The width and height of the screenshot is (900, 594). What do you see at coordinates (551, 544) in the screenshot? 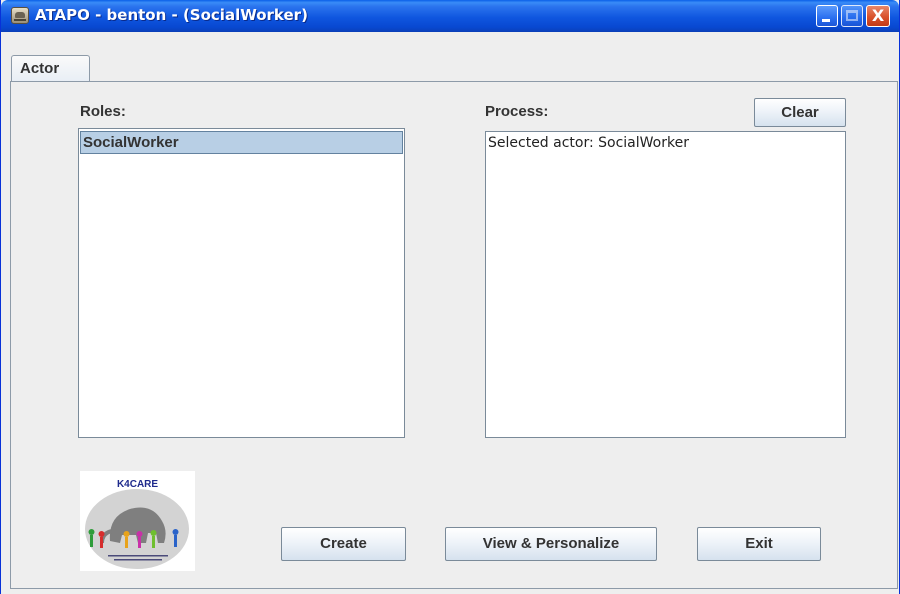
I see `view-personalize-button: View & Personalize` at bounding box center [551, 544].